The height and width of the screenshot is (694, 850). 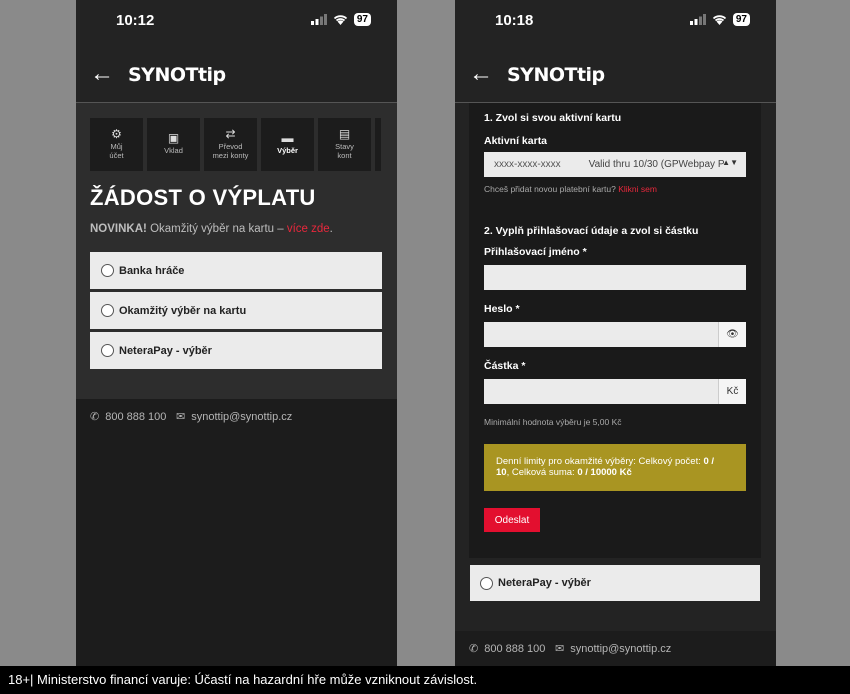 What do you see at coordinates (709, 461) in the screenshot?
I see `limits-count: 0 /` at bounding box center [709, 461].